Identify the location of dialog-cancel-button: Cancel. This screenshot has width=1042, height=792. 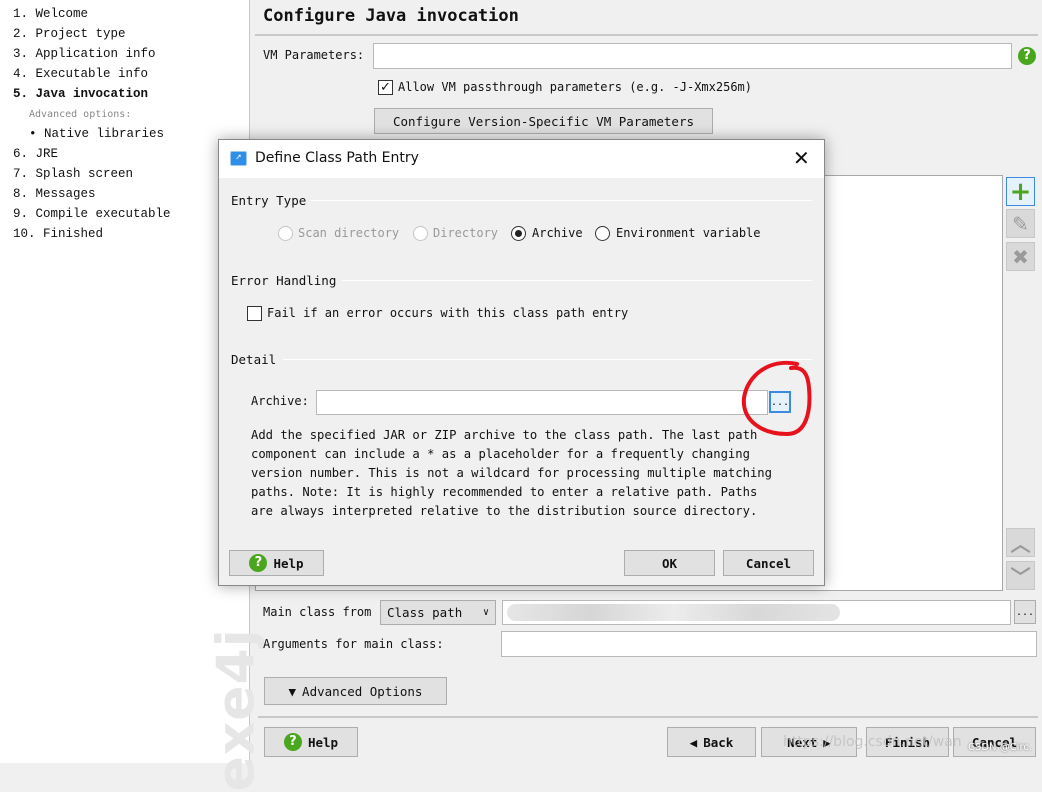
(768, 563).